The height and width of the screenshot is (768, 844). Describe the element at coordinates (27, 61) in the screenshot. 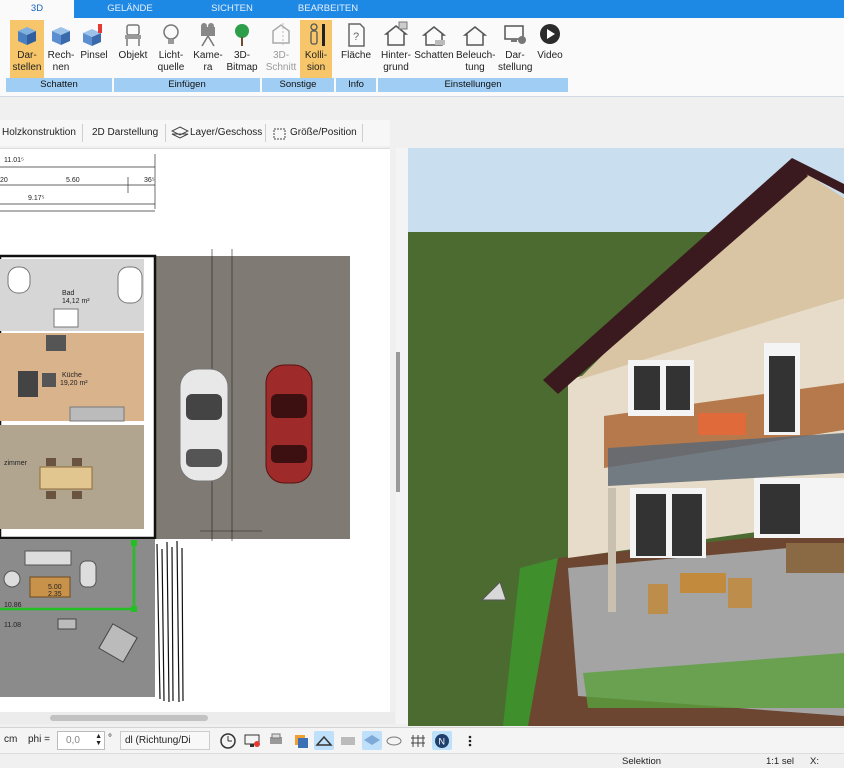

I see `darstellen-label: Dar- stellen` at that location.